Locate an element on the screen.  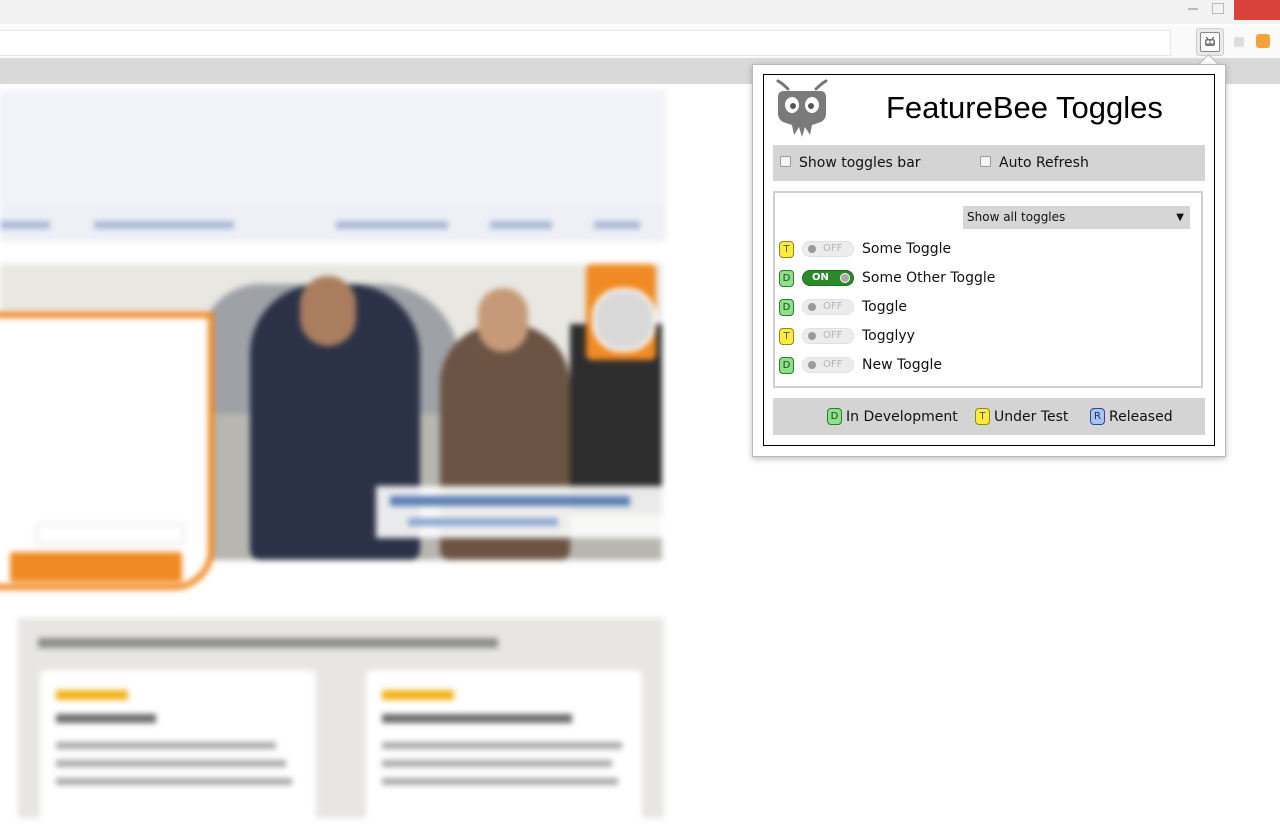
browser-toolbar is located at coordinates (640, 42).